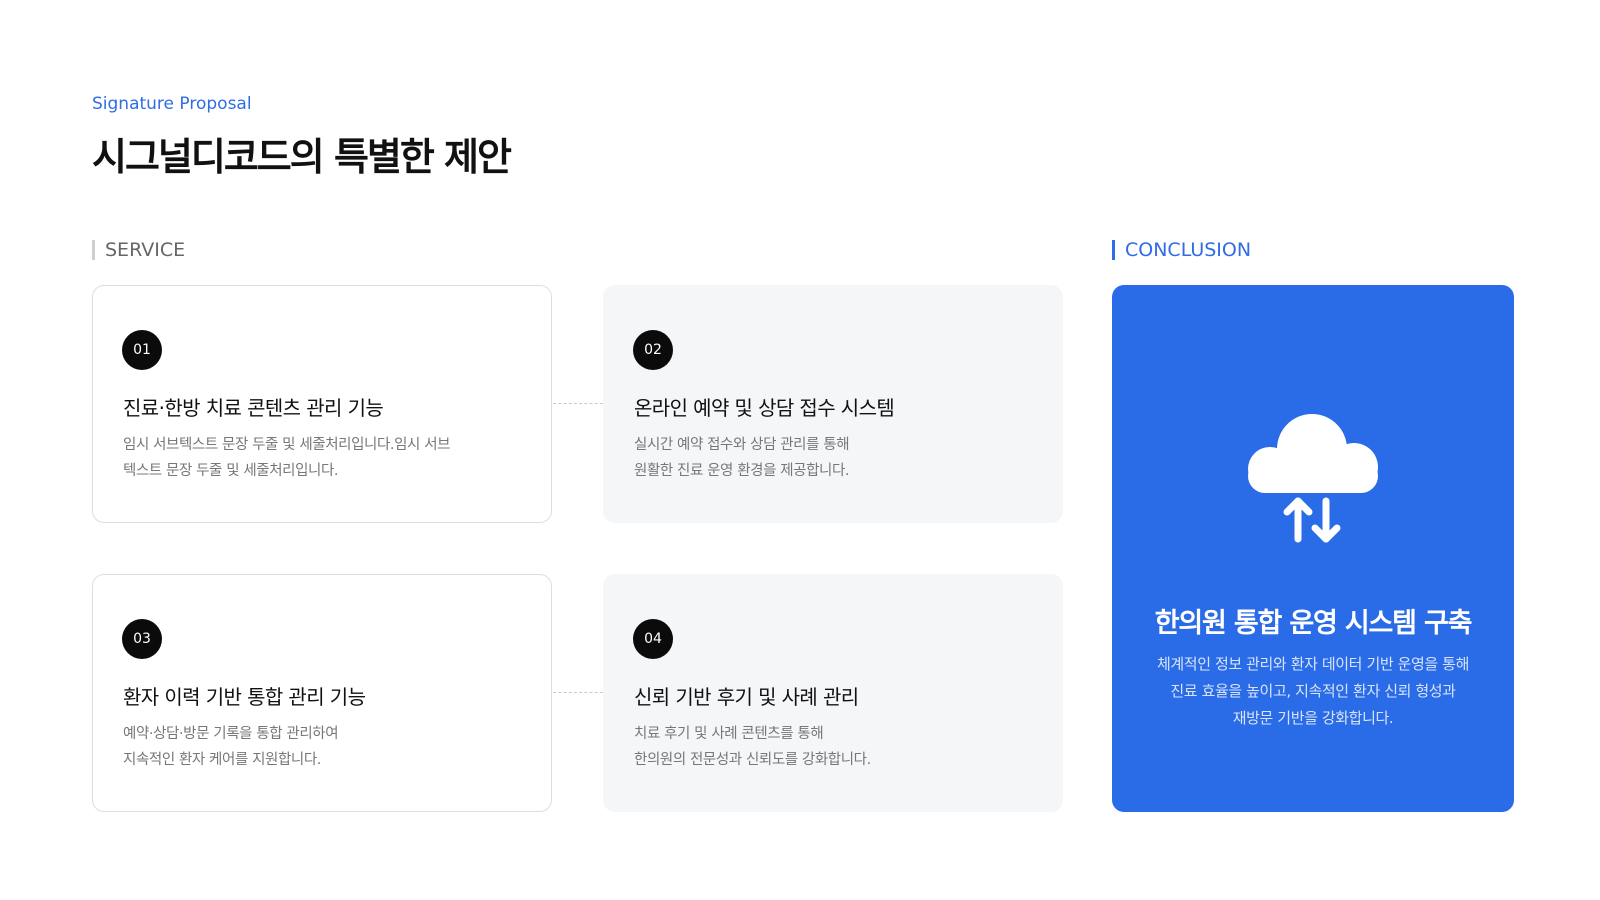 The image size is (1600, 900). I want to click on service-number-badge: 02, so click(653, 350).